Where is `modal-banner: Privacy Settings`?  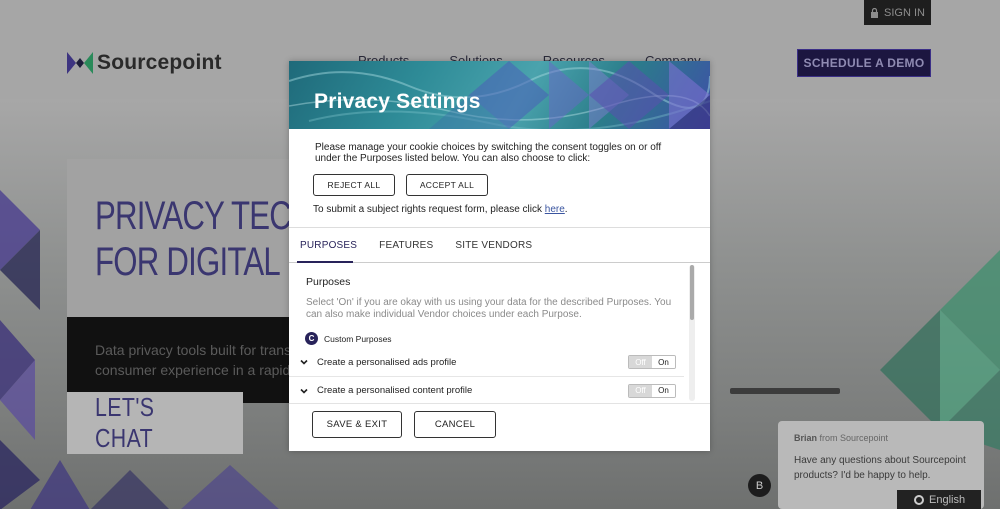
modal-banner: Privacy Settings is located at coordinates (499, 95).